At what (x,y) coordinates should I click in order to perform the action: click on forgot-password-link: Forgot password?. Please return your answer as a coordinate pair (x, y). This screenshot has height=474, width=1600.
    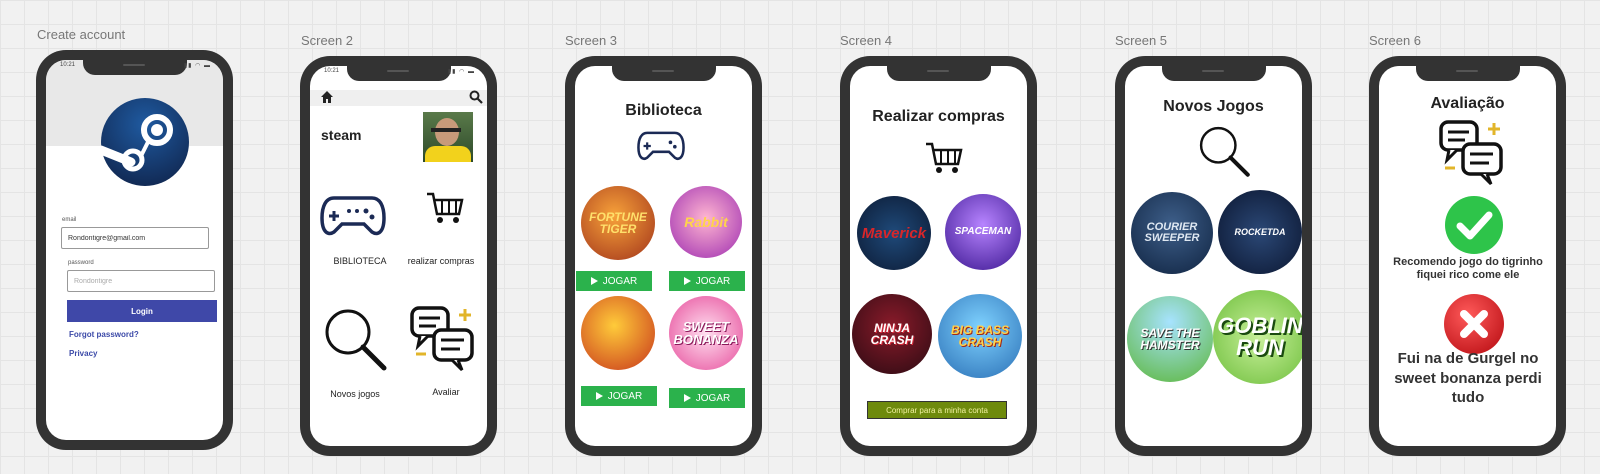
    Looking at the image, I should click on (104, 334).